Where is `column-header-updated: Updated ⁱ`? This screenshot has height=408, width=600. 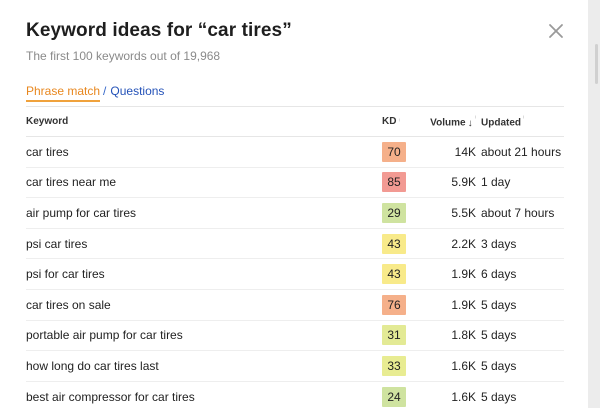
column-header-updated: Updated ⁱ is located at coordinates (520, 121).